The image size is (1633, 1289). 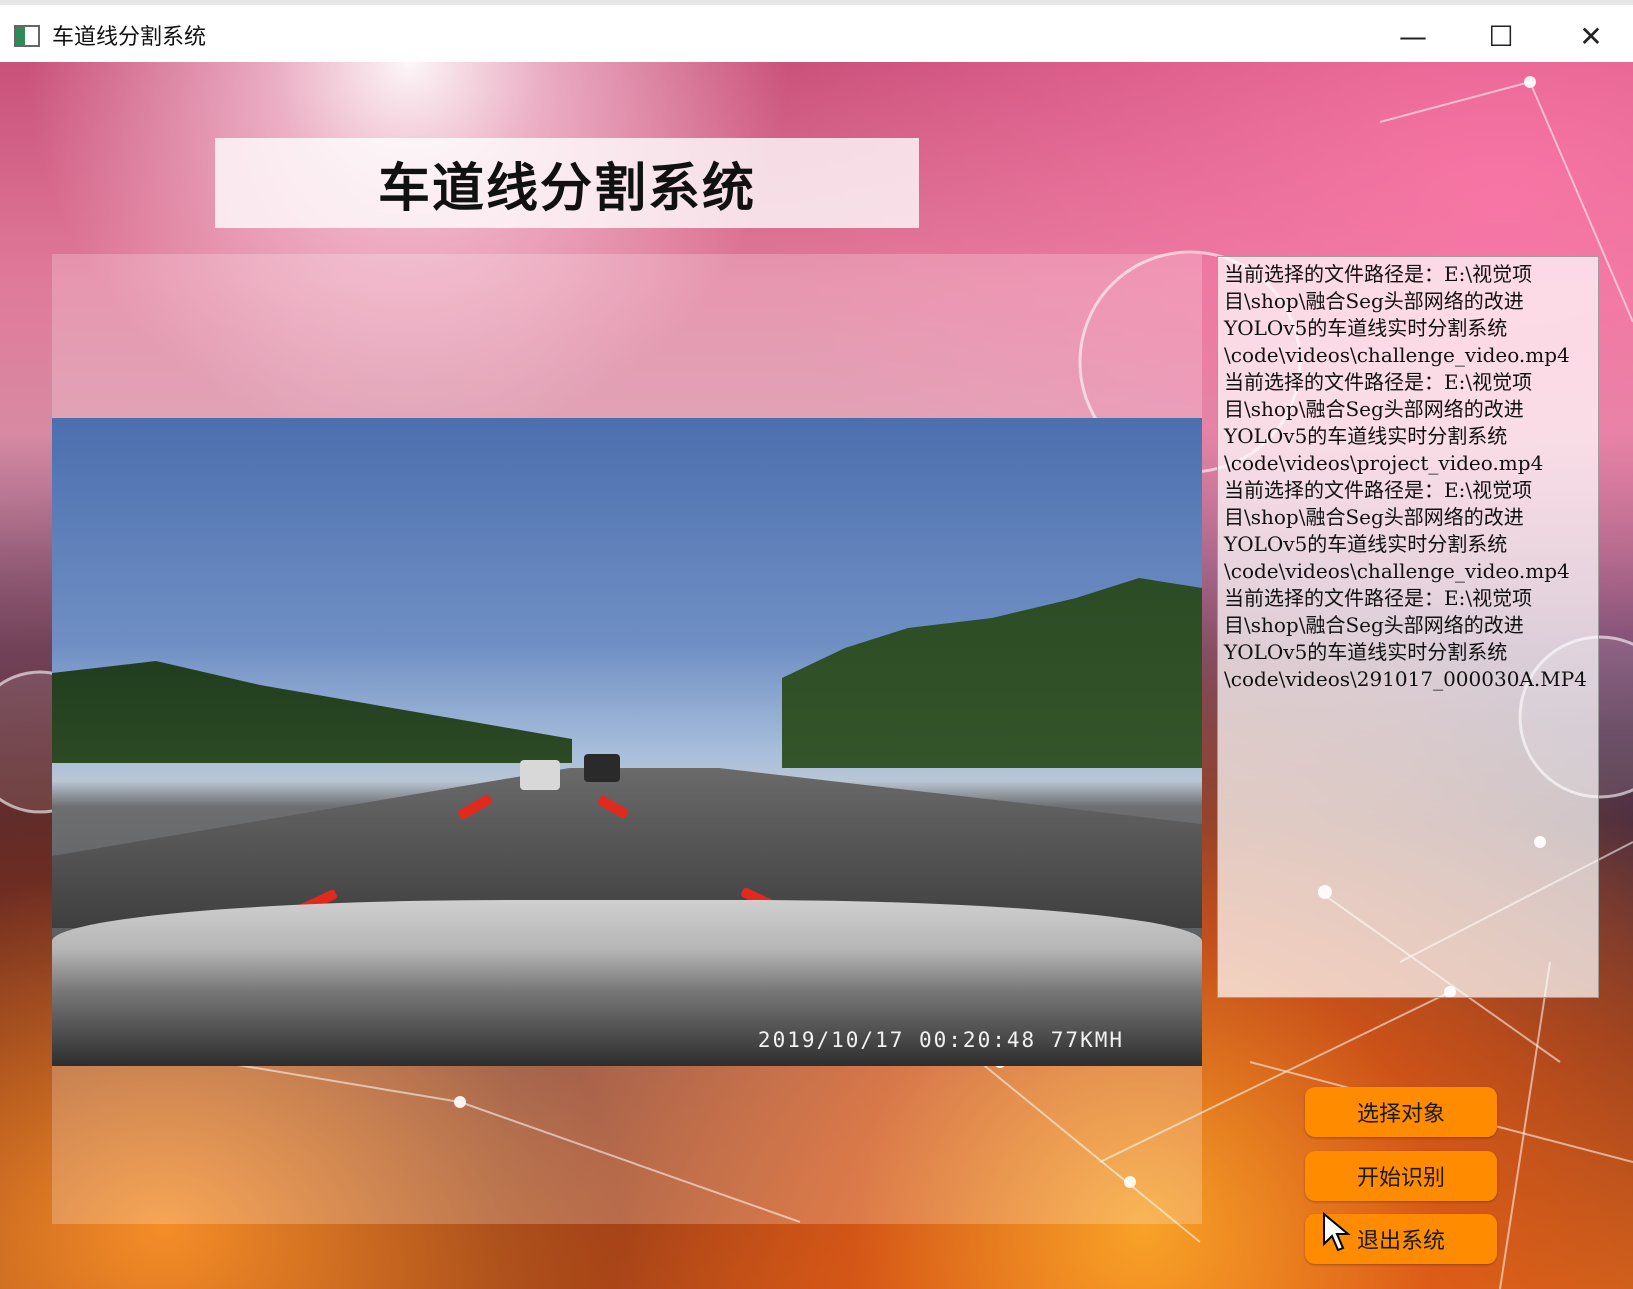 I want to click on close-icon: ✕, so click(x=1591, y=36).